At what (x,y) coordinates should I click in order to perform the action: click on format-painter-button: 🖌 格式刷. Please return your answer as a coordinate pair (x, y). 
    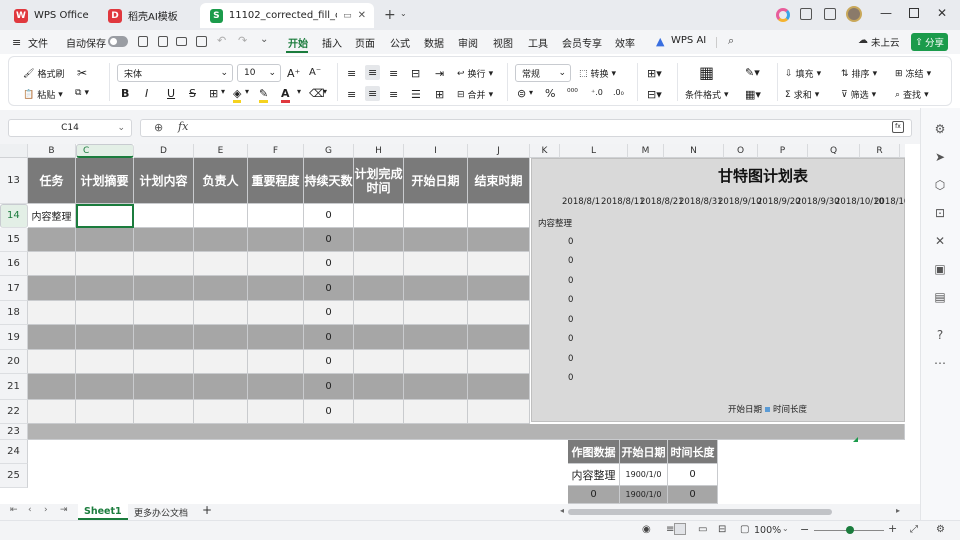
    Looking at the image, I should click on (43, 74).